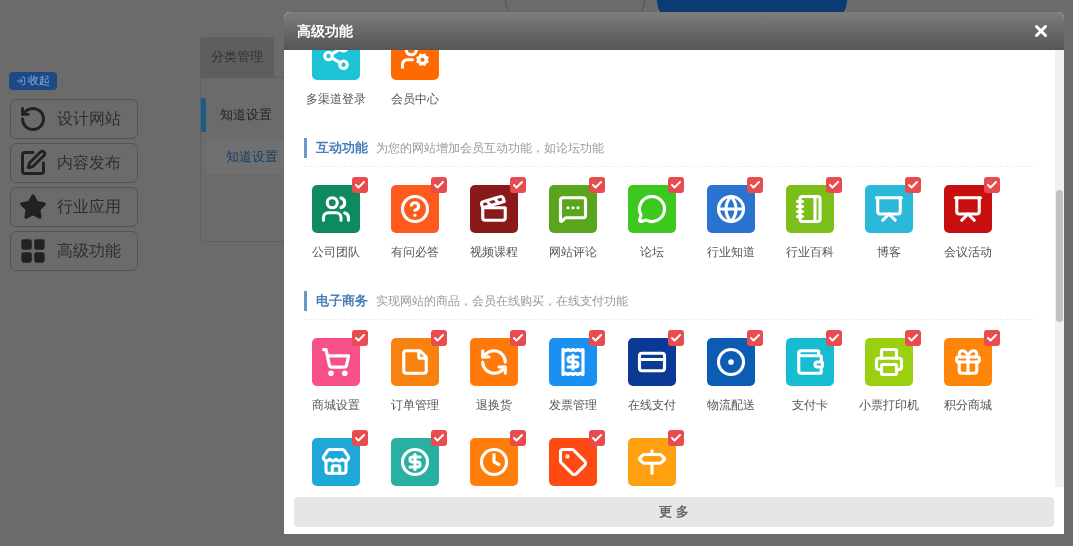 This screenshot has height=546, width=1073. Describe the element at coordinates (809, 209) in the screenshot. I see `notebook-icon` at that location.